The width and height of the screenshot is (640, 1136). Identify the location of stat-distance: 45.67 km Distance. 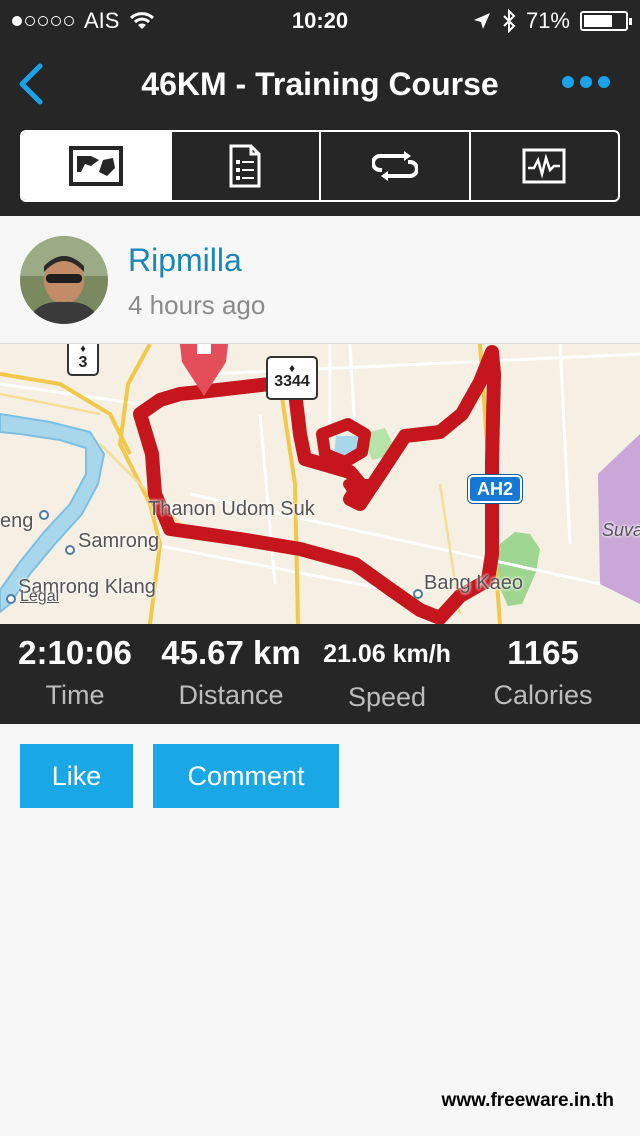
(231, 672).